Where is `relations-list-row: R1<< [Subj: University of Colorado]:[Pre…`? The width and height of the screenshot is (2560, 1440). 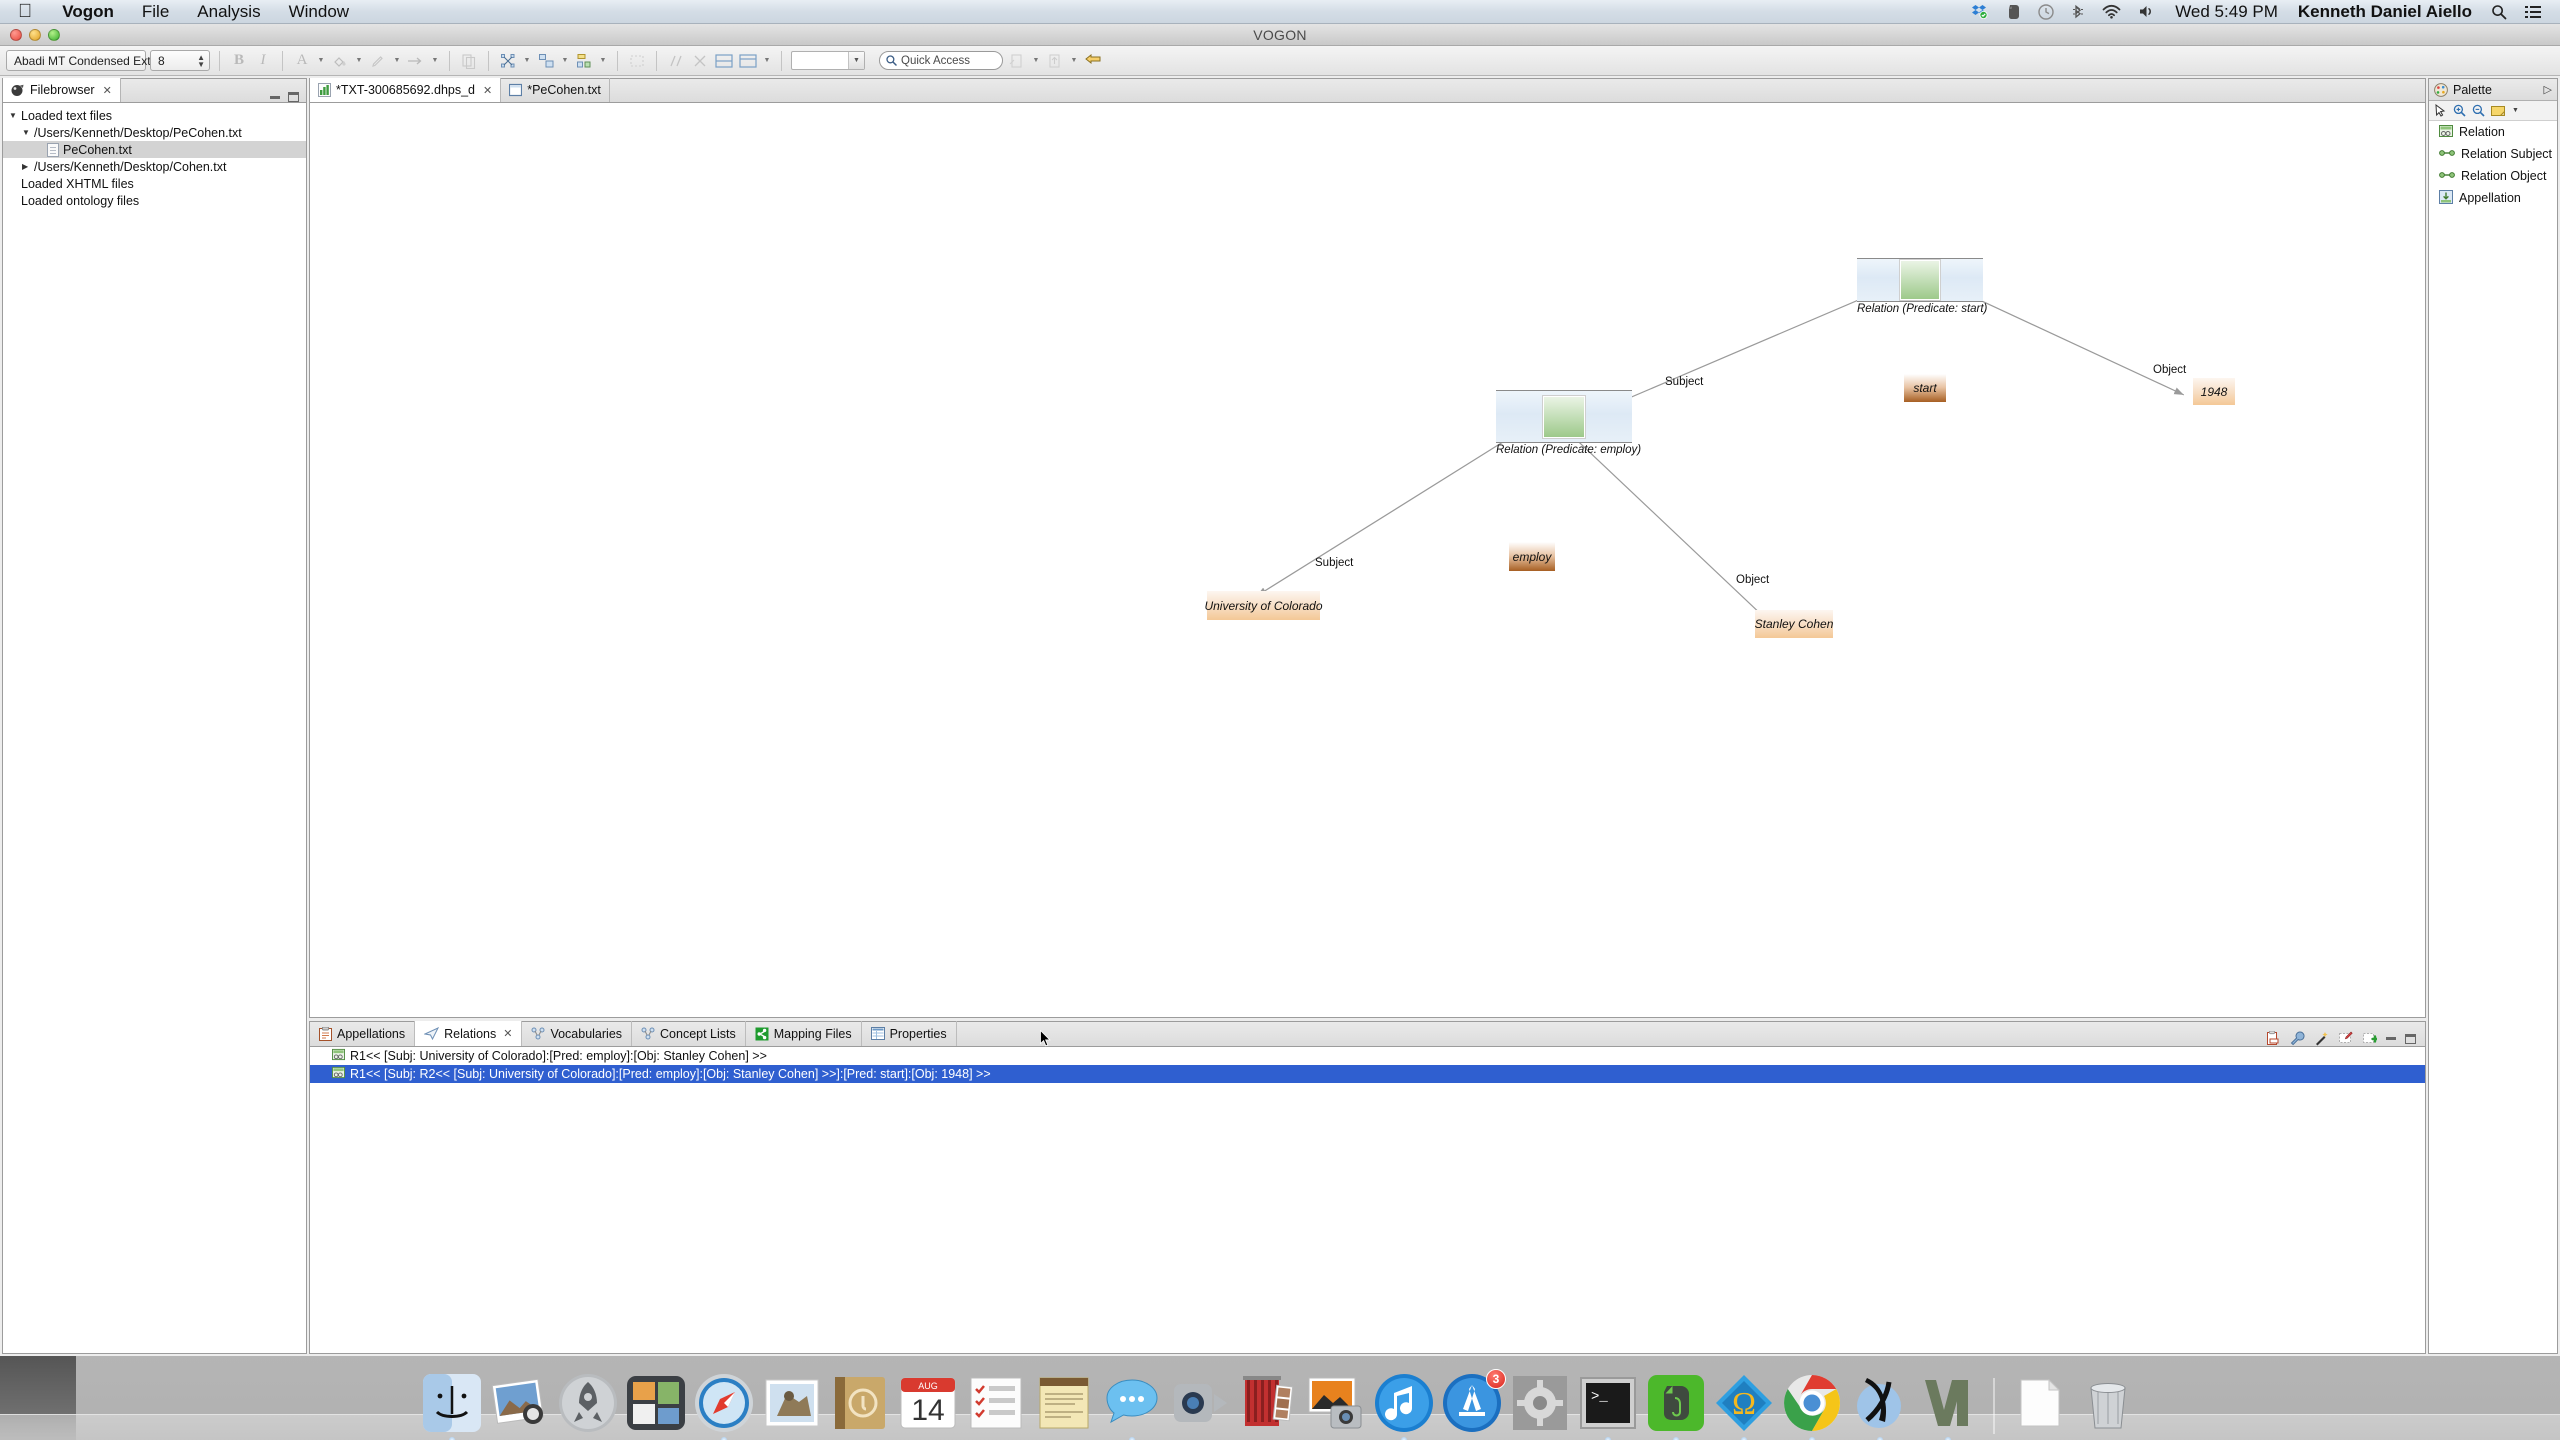
relations-list-row: R1<< [Subj: University of Colorado]:[Pre… is located at coordinates (1367, 1056).